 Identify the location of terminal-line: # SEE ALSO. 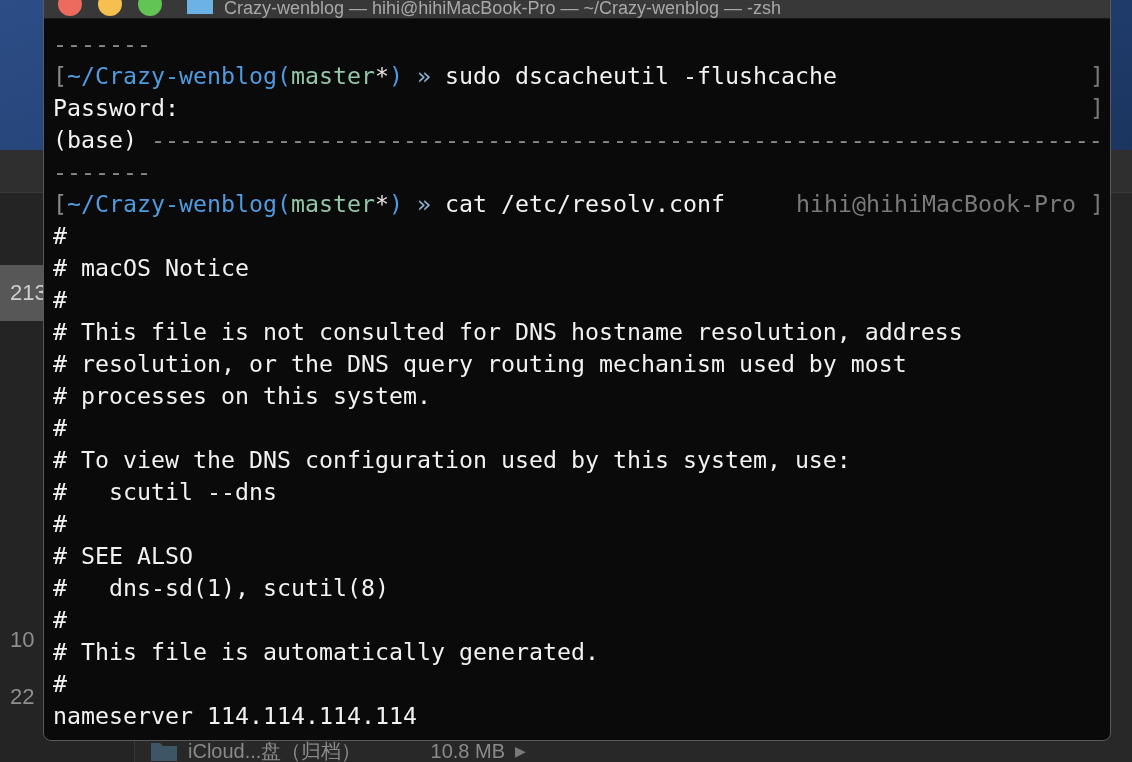
(123, 556).